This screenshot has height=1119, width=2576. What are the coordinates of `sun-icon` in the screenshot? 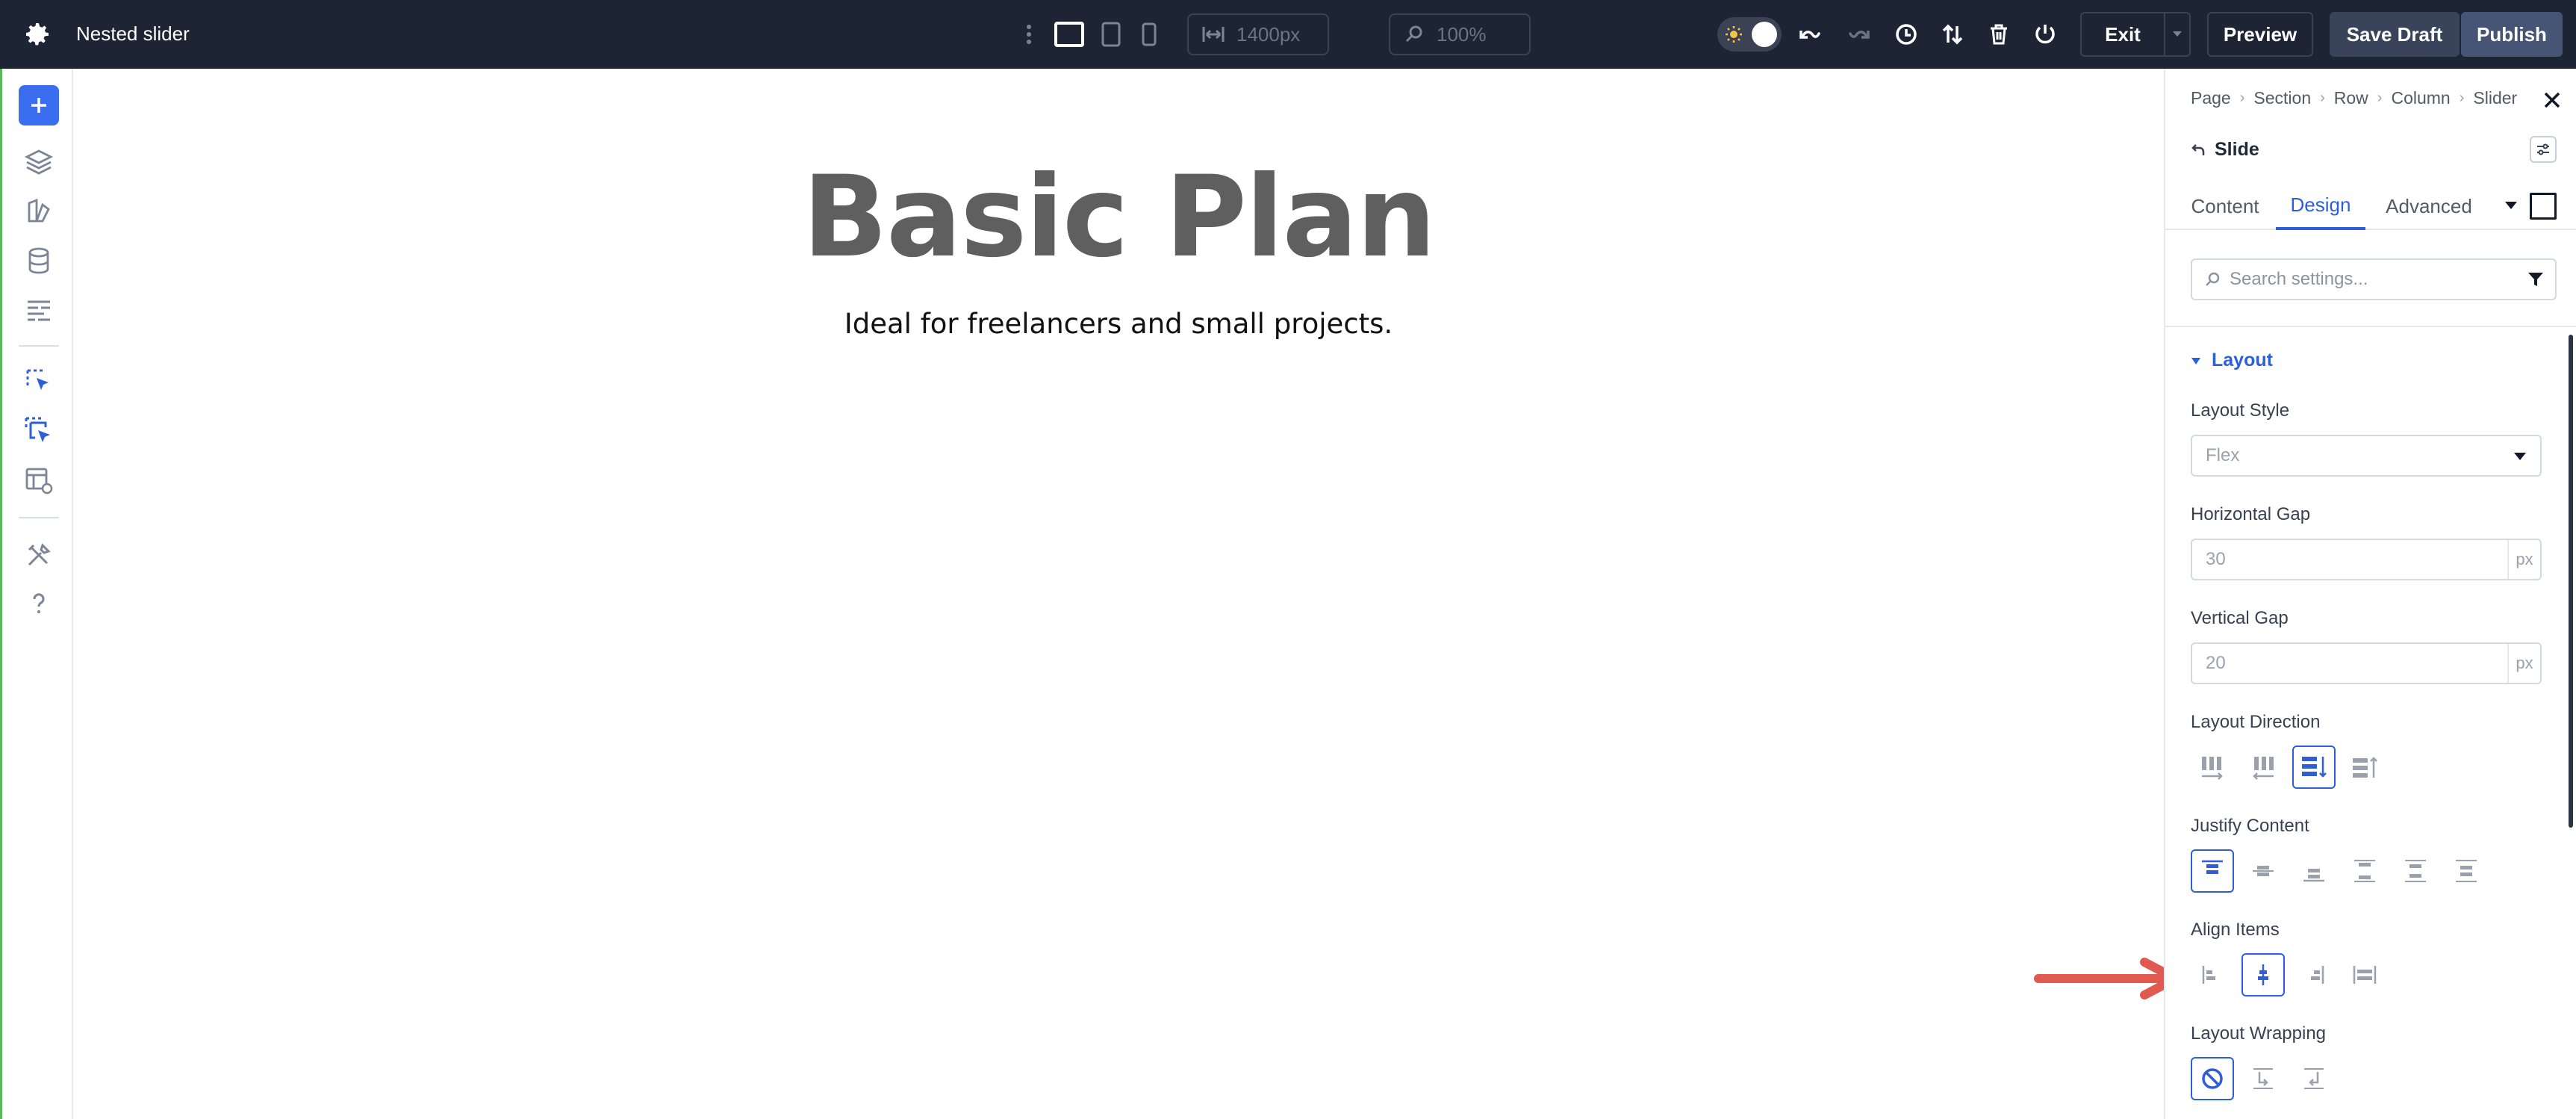 It's located at (1734, 34).